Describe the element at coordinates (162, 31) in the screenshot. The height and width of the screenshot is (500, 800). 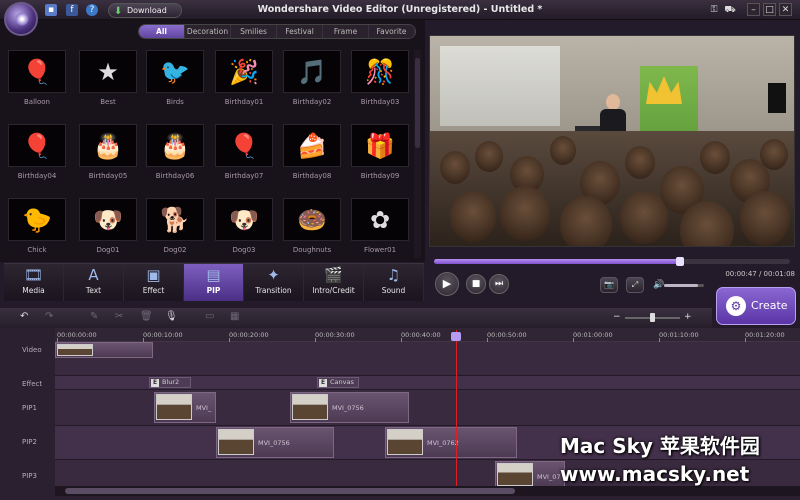
I see `library-tab-all: All` at that location.